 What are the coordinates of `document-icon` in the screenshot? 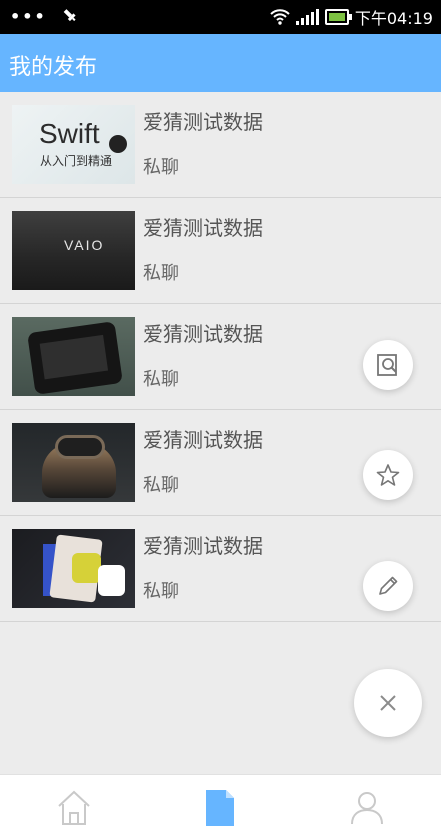 It's located at (220, 808).